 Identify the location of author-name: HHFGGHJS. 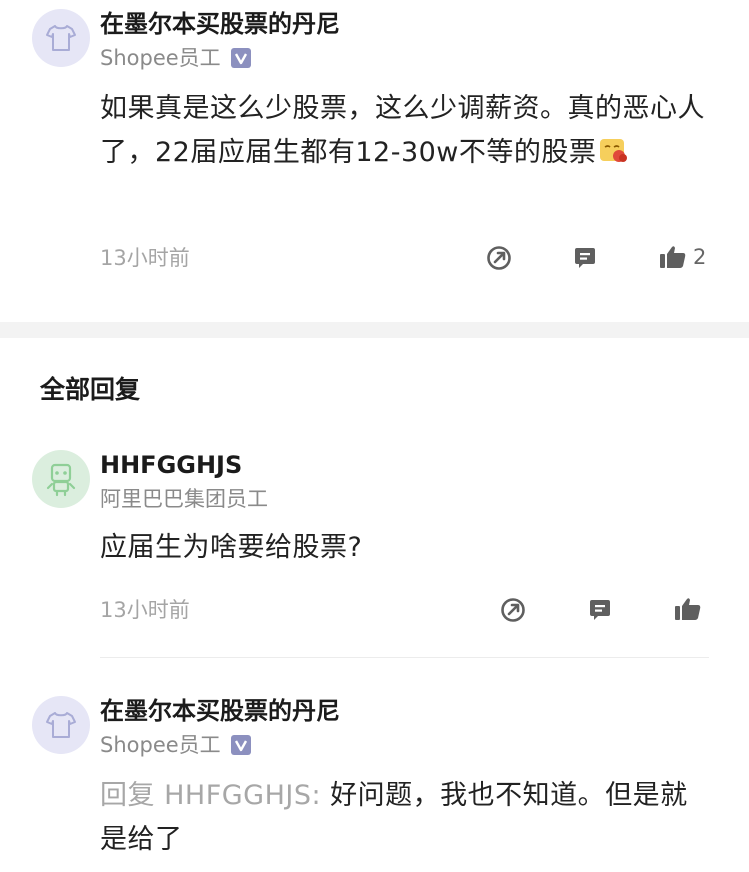
(171, 465).